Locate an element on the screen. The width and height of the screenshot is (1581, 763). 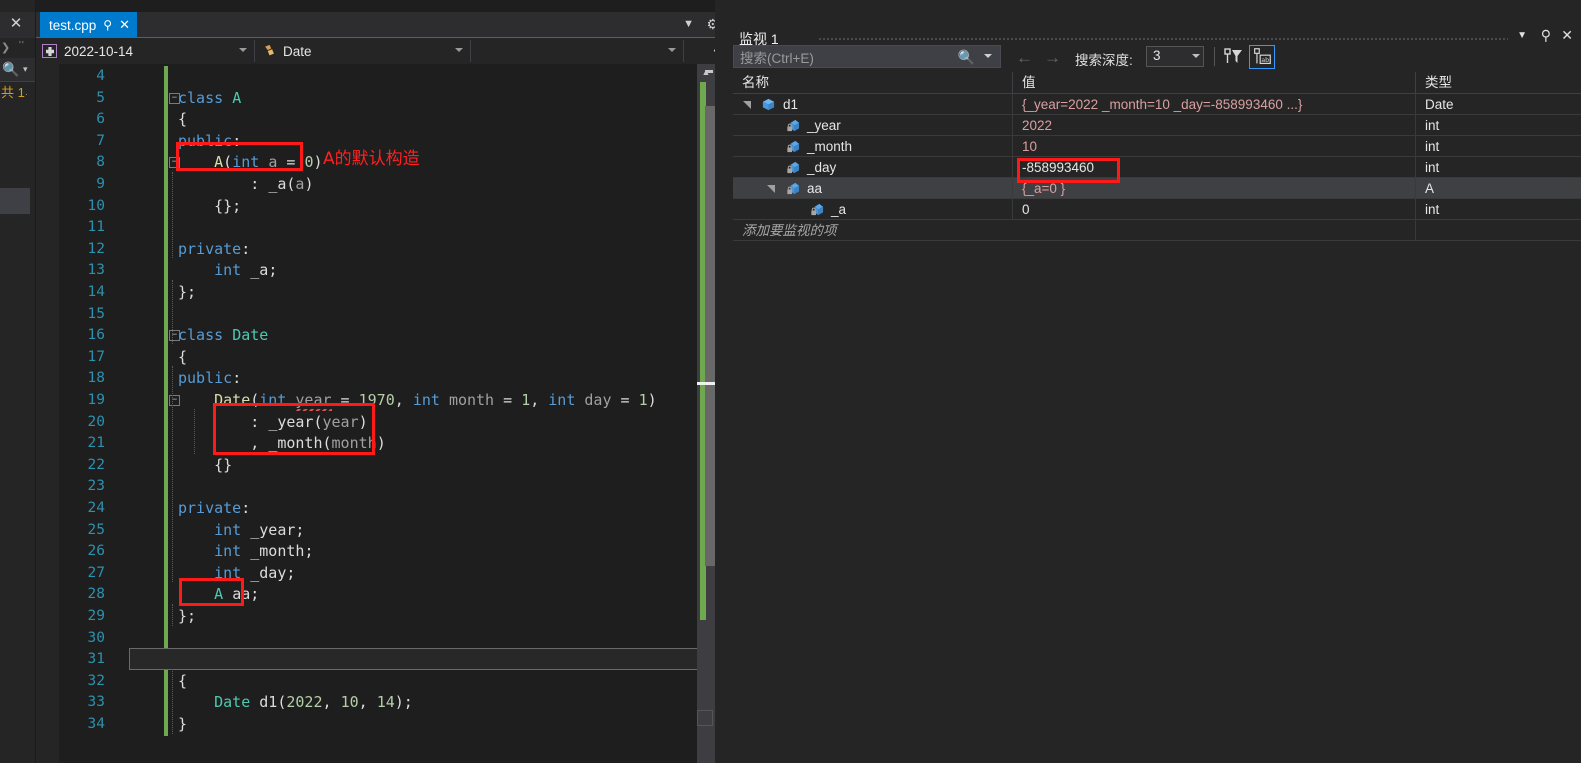
watch-cell-value: {_a=0 } is located at coordinates (1214, 188).